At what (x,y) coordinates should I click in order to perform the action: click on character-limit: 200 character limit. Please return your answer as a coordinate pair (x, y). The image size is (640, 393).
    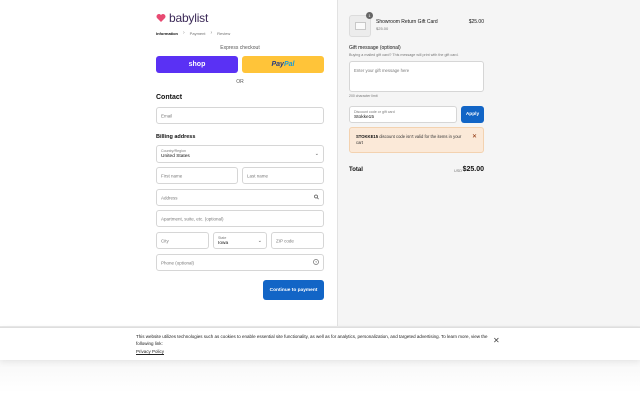
    Looking at the image, I should click on (363, 96).